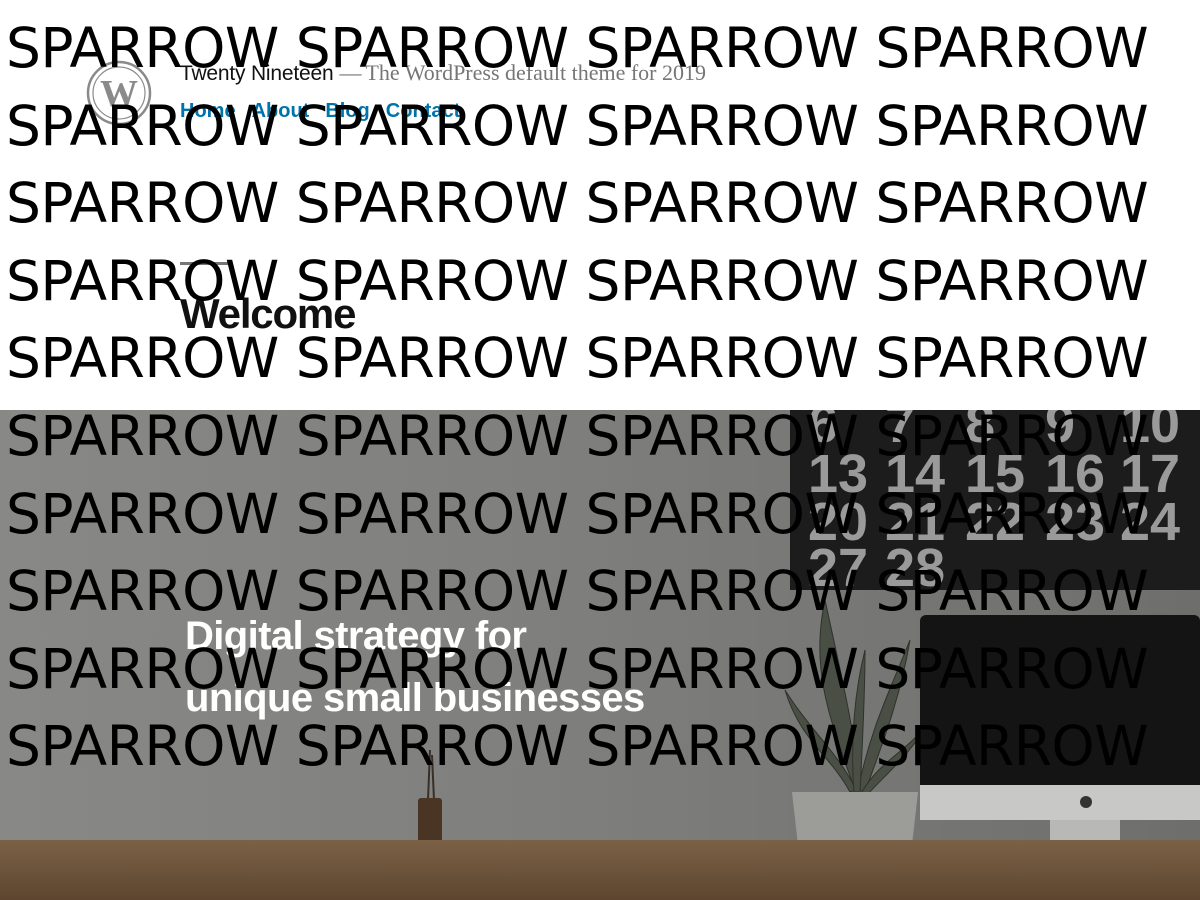  I want to click on site-title: Twenty Nineteen, so click(257, 74).